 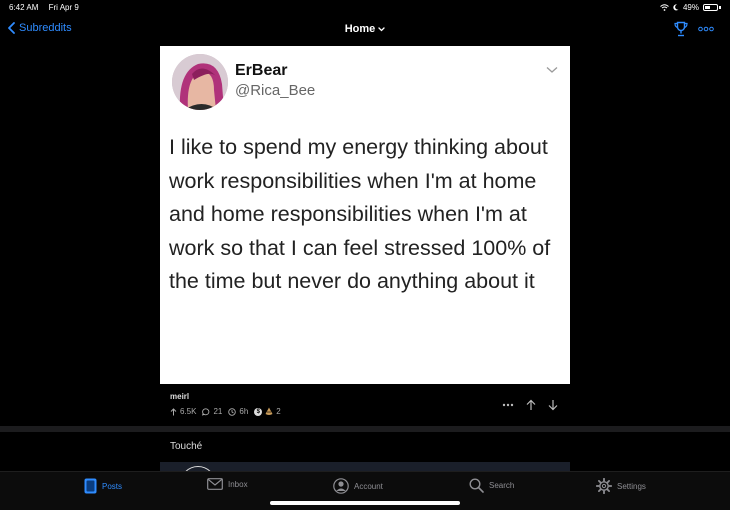 What do you see at coordinates (275, 90) in the screenshot?
I see `tweet-author-handle: @Rica_Bee` at bounding box center [275, 90].